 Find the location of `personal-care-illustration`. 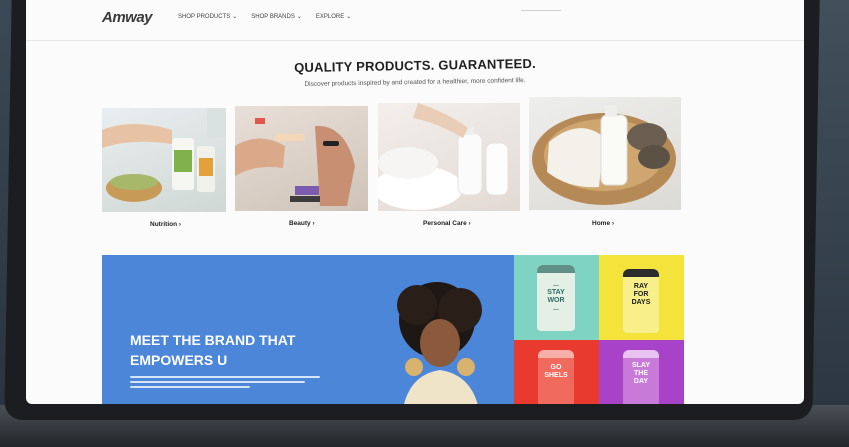

personal-care-illustration is located at coordinates (443, 156).